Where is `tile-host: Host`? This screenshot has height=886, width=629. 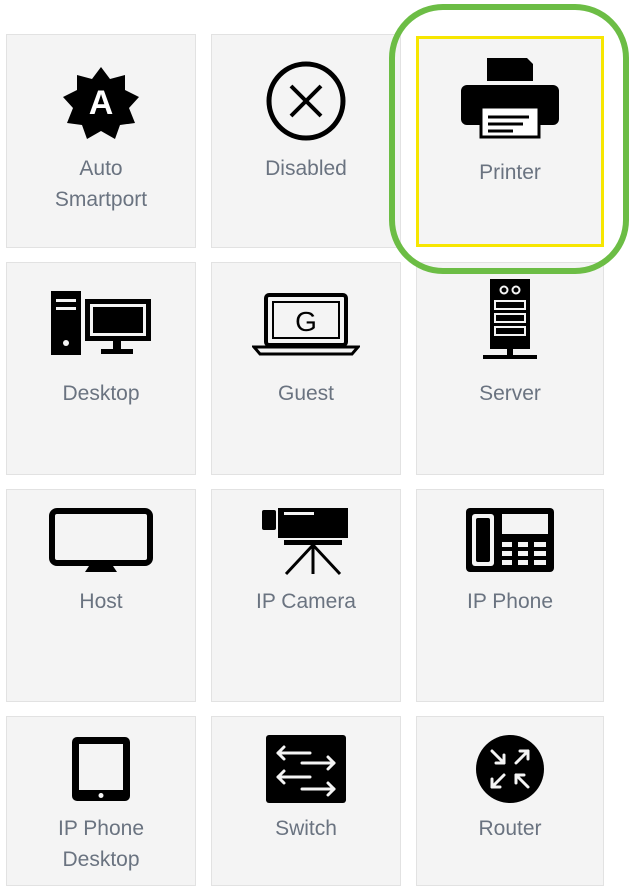 tile-host: Host is located at coordinates (101, 595).